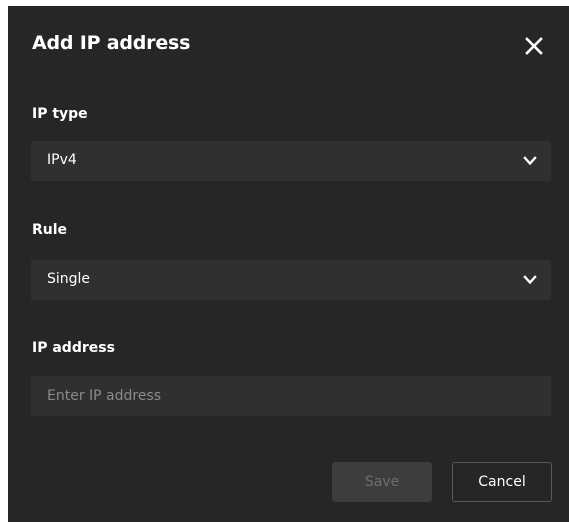 The width and height of the screenshot is (569, 522). I want to click on rule-selected-value: Single, so click(69, 279).